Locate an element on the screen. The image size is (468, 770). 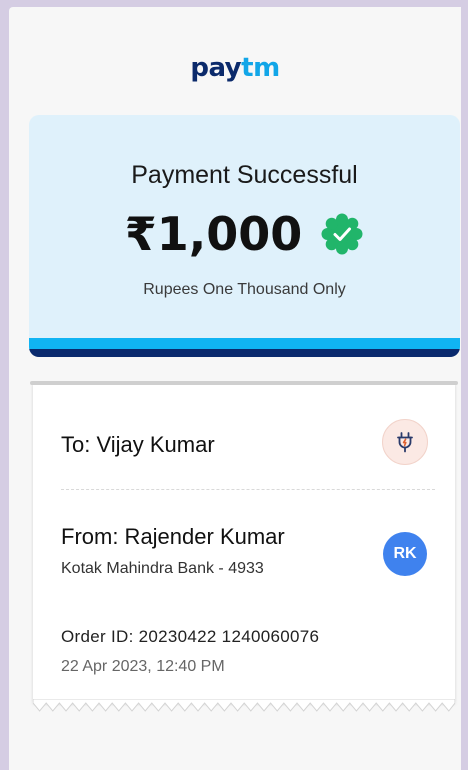
electric-plug-icon is located at coordinates (405, 442).